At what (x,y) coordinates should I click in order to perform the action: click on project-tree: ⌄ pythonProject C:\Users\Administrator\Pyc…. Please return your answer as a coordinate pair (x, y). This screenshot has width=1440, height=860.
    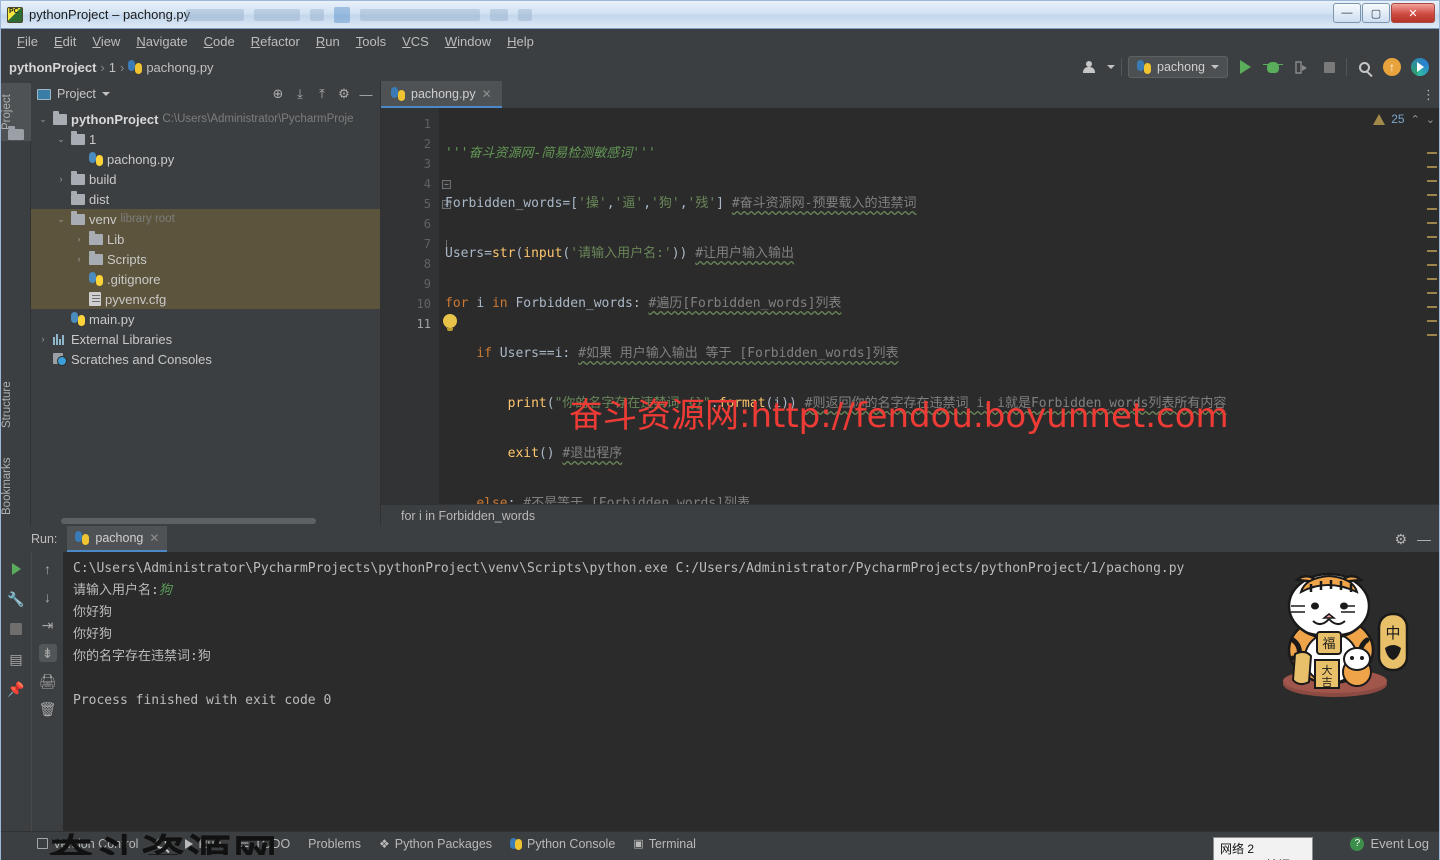
    Looking at the image, I should click on (205, 311).